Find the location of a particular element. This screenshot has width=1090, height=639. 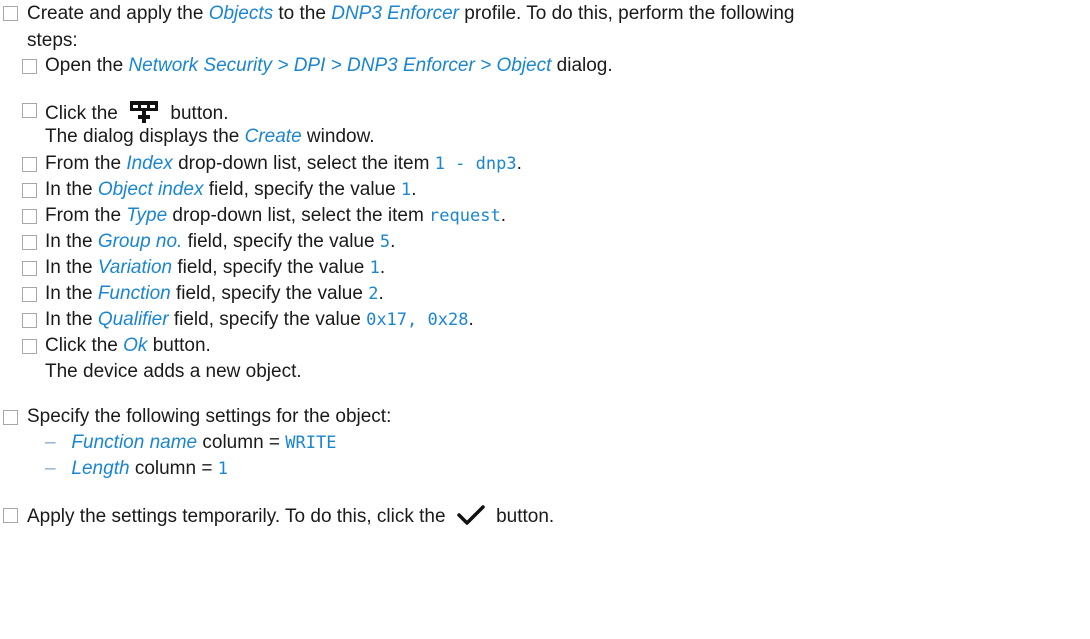

text: Create and apply the is located at coordinates (118, 13).